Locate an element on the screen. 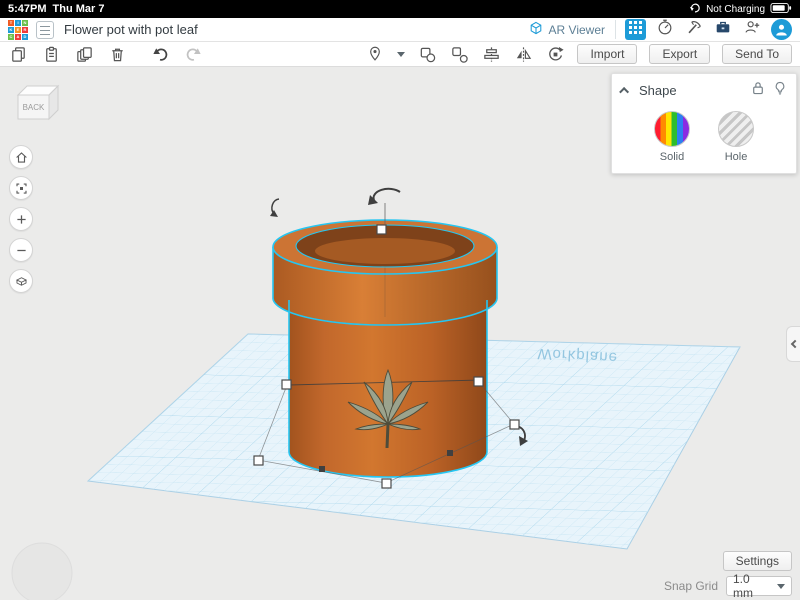  logo-tile: E is located at coordinates (18, 29).